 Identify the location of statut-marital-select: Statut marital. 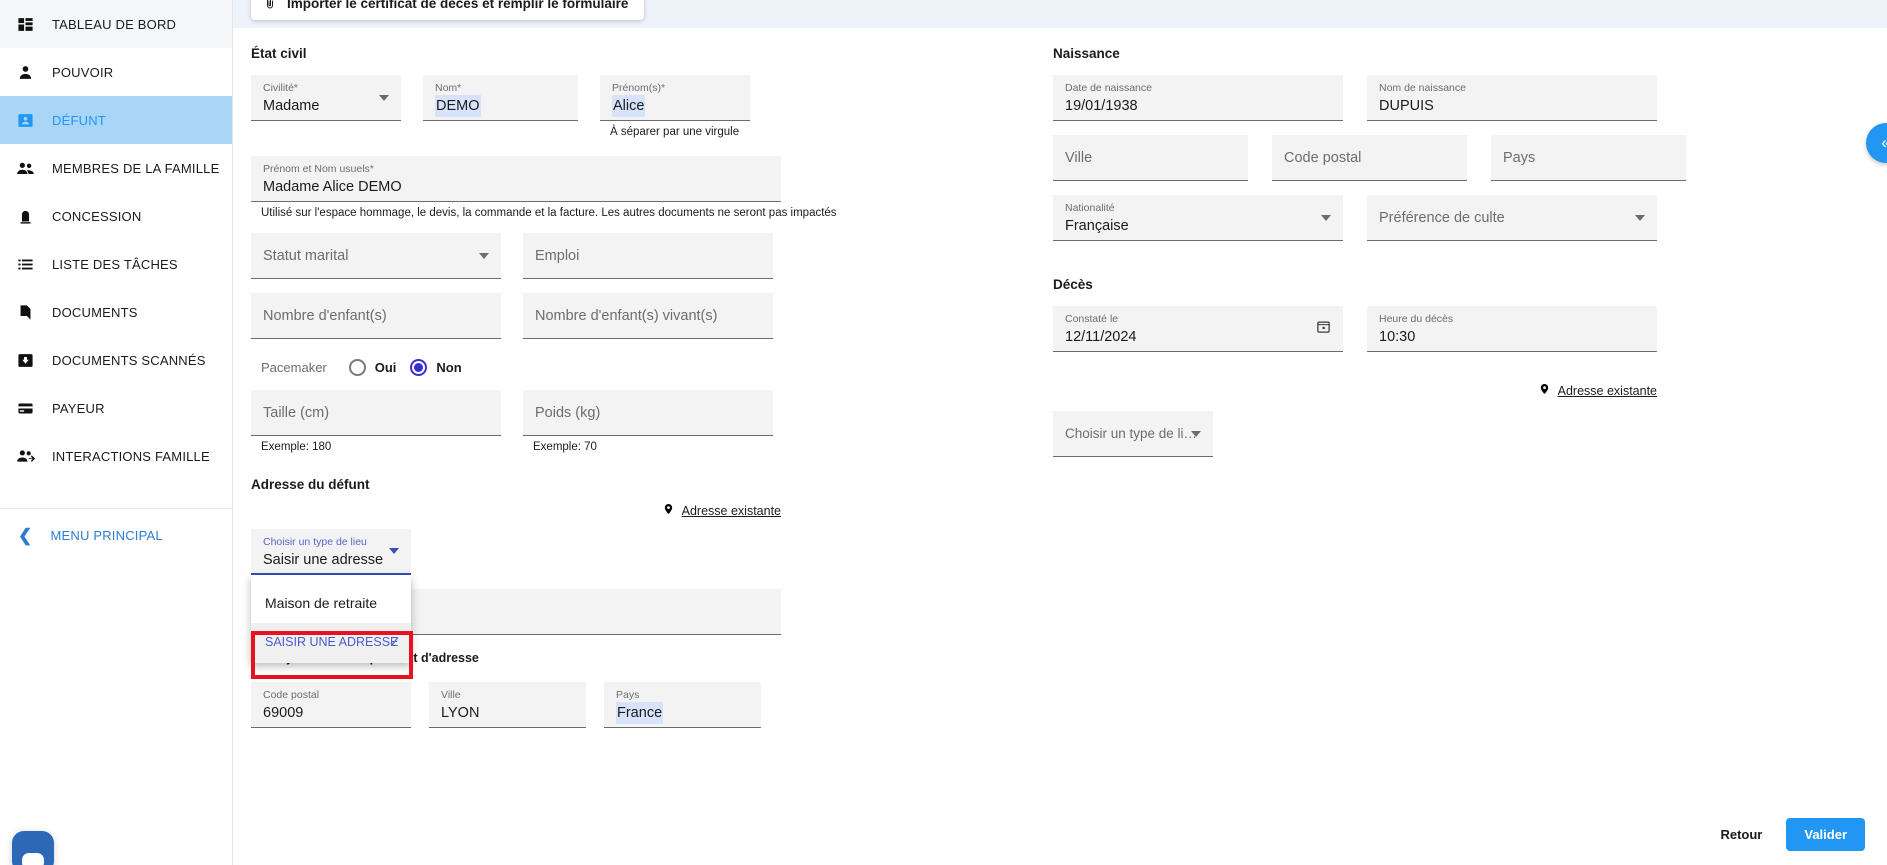
(376, 256).